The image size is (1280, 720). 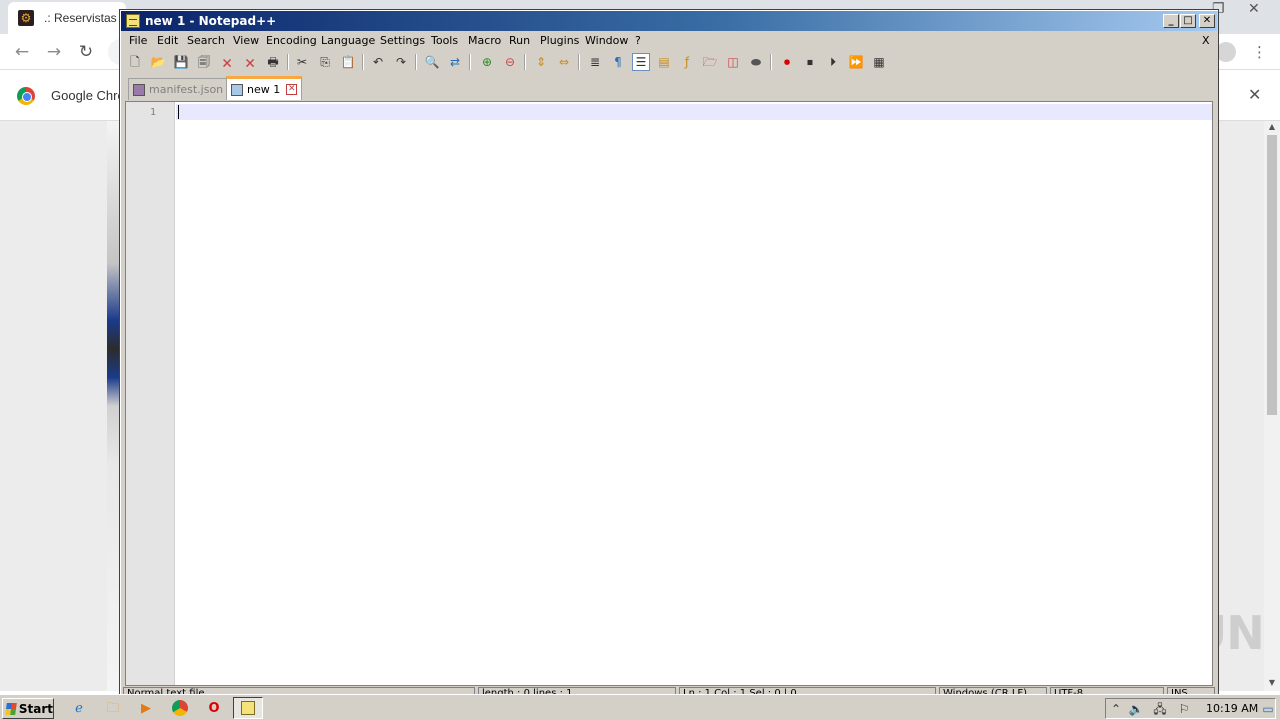 I want to click on run-macro-multiple-icon: ⏩, so click(x=856, y=62).